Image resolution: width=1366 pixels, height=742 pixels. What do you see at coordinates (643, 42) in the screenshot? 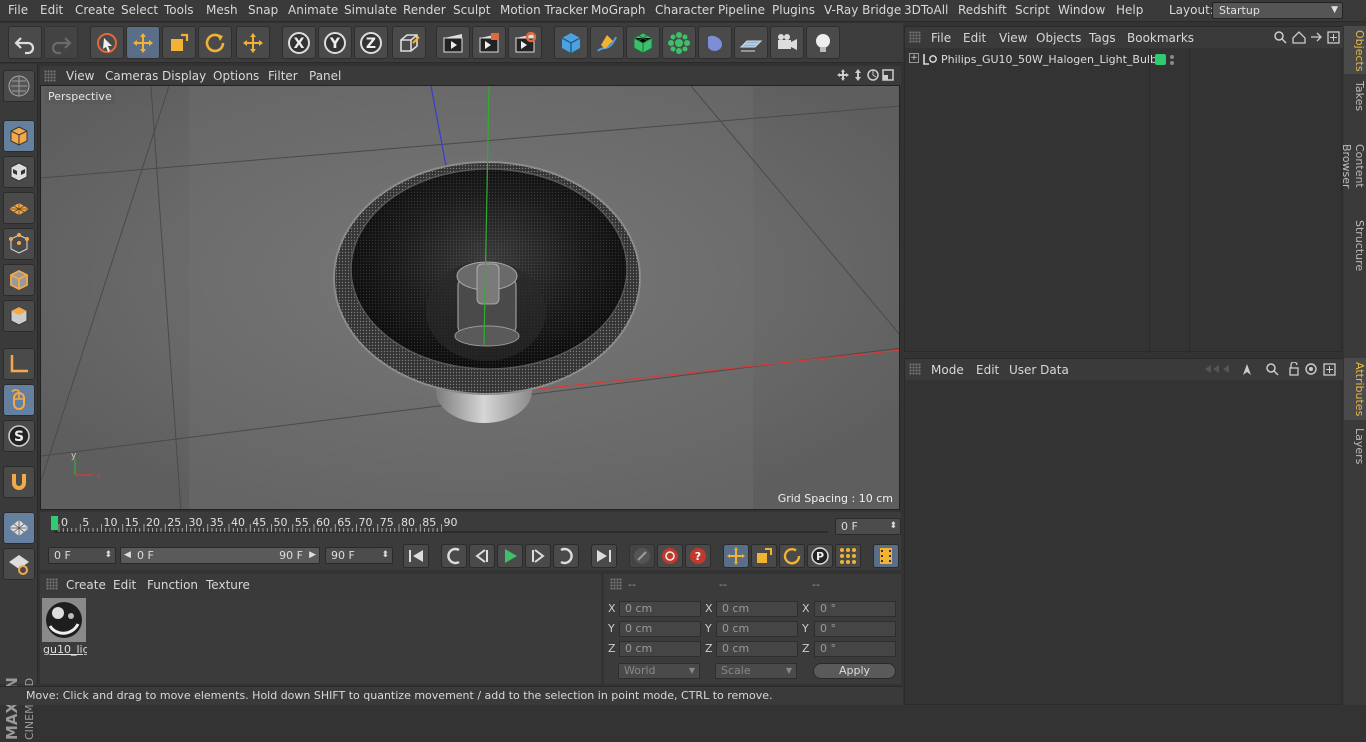
I see `subdivision-surface-button` at bounding box center [643, 42].